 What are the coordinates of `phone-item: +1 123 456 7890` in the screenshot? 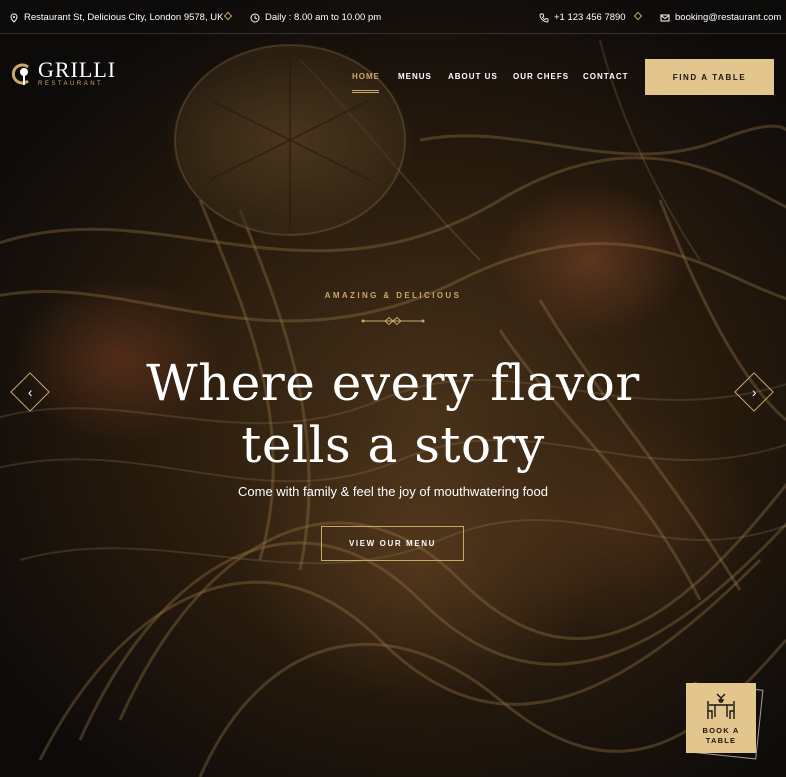 It's located at (582, 17).